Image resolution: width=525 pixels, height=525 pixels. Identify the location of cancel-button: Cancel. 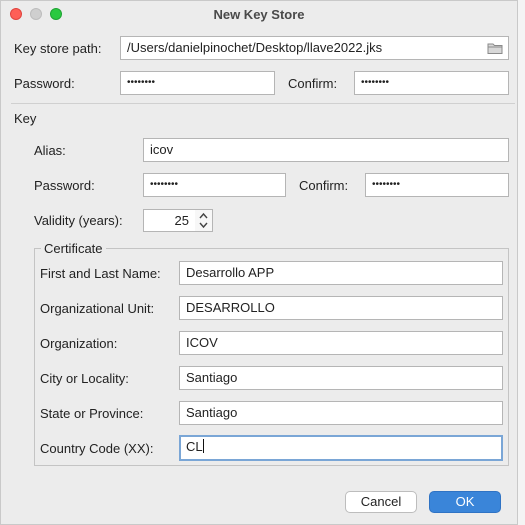
(381, 502).